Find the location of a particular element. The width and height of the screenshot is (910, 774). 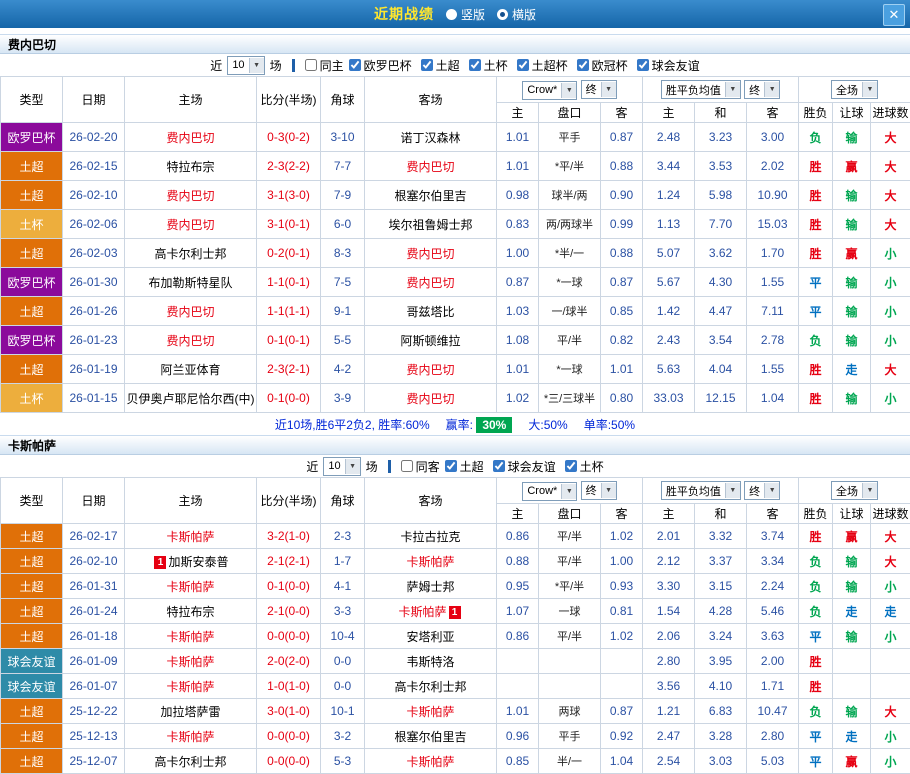

match-result: 平 is located at coordinates (816, 736).